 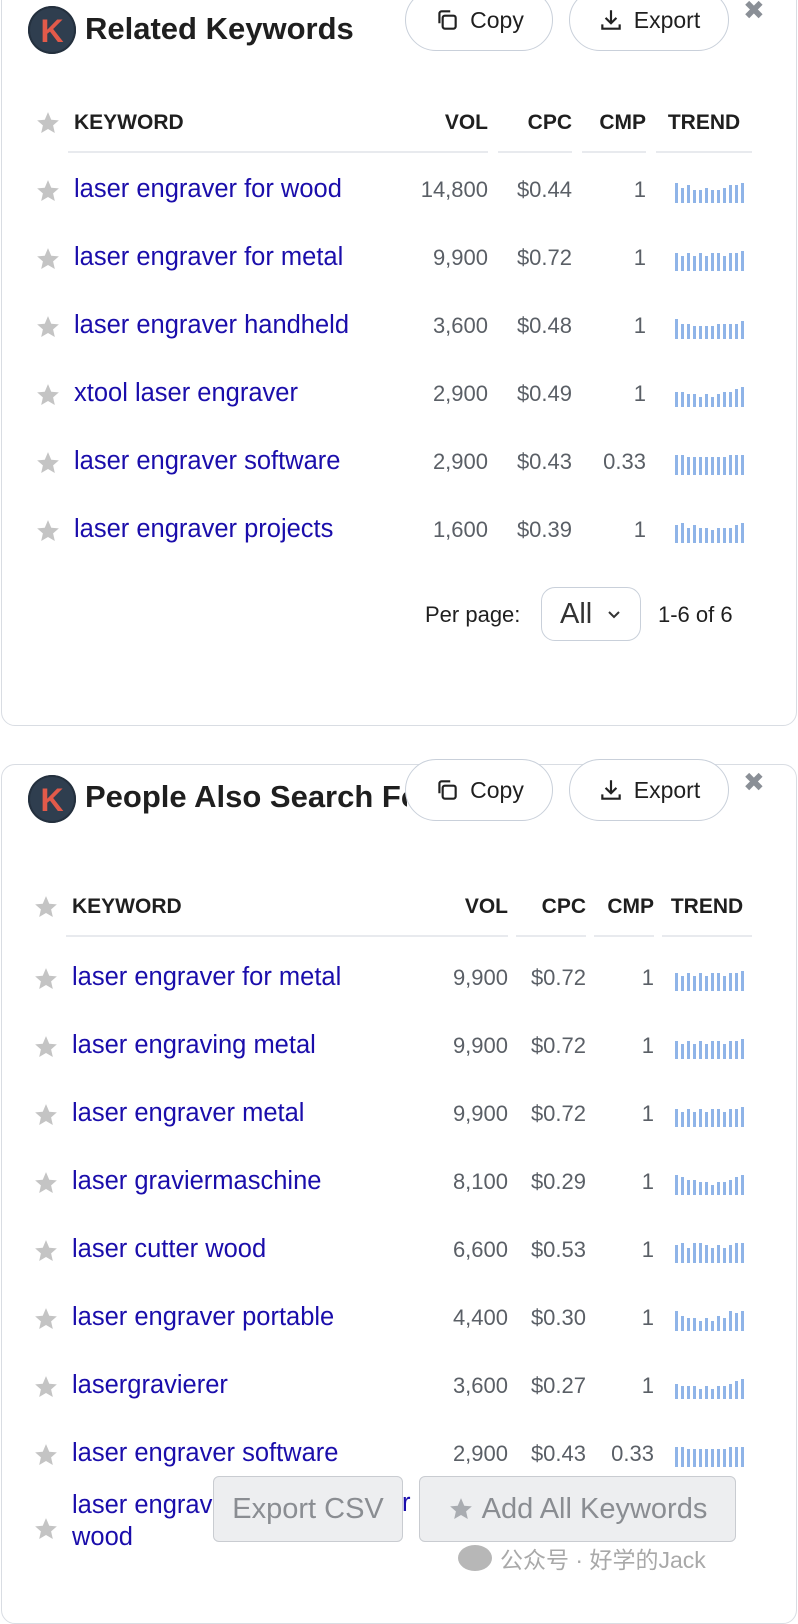 What do you see at coordinates (558, 1317) in the screenshot?
I see `cpc-value: $0.30` at bounding box center [558, 1317].